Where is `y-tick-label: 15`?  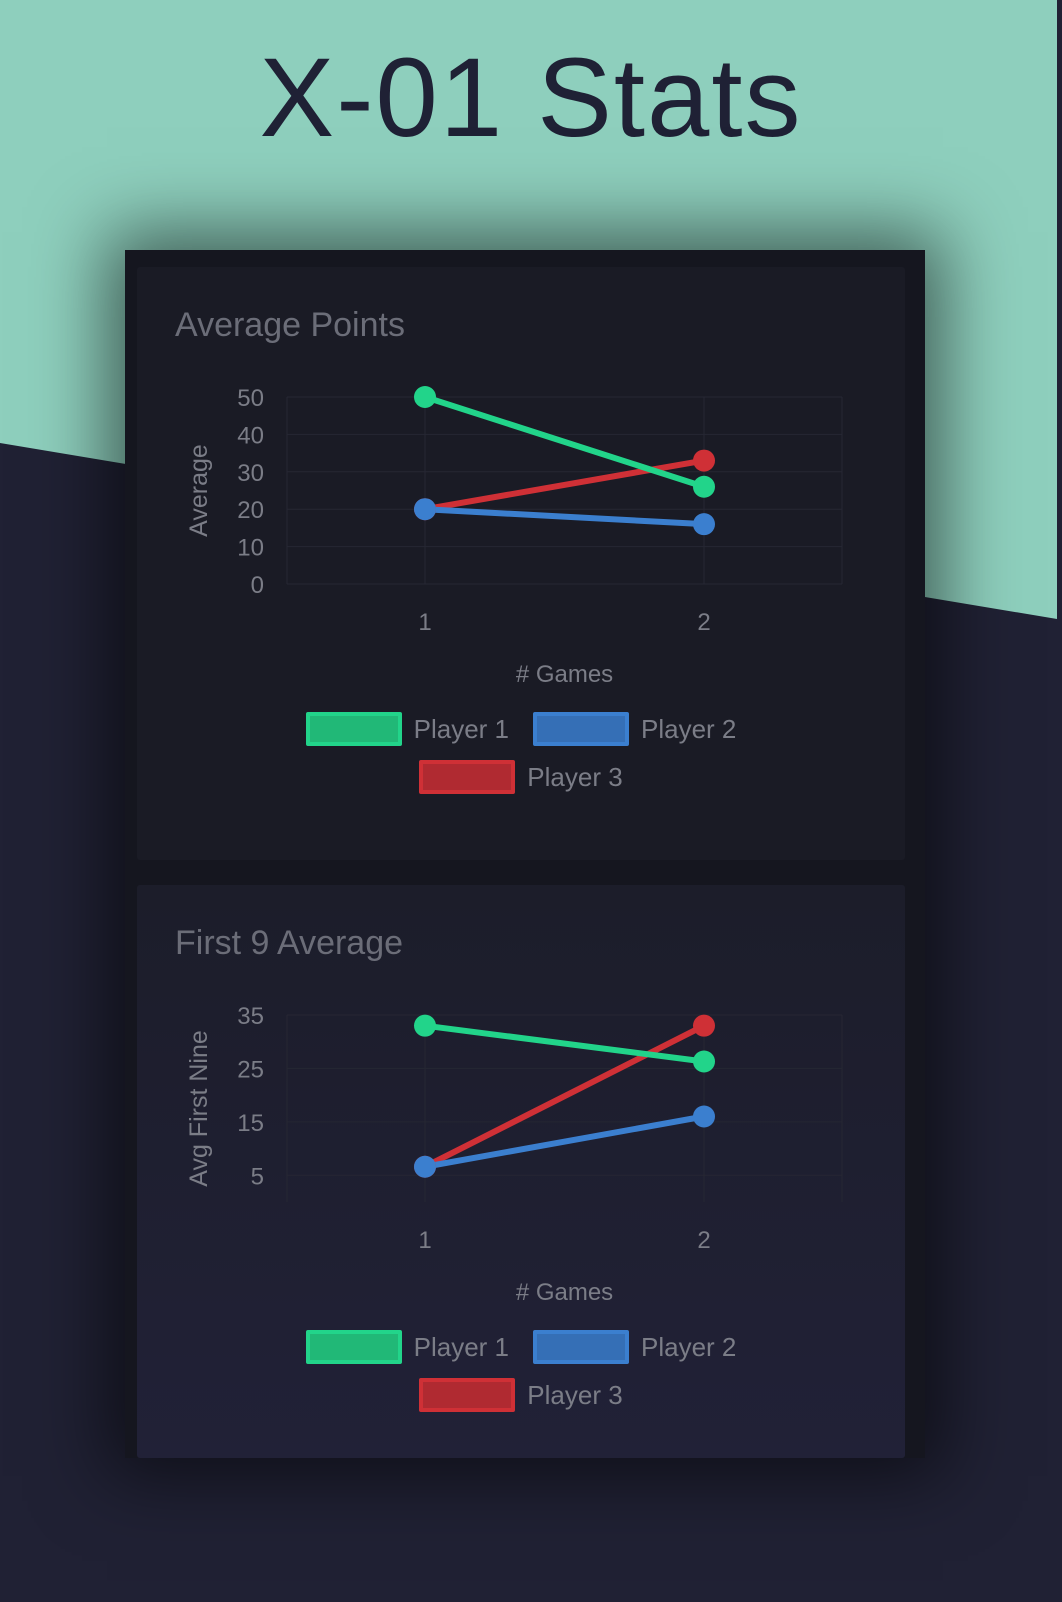 y-tick-label: 15 is located at coordinates (250, 1123).